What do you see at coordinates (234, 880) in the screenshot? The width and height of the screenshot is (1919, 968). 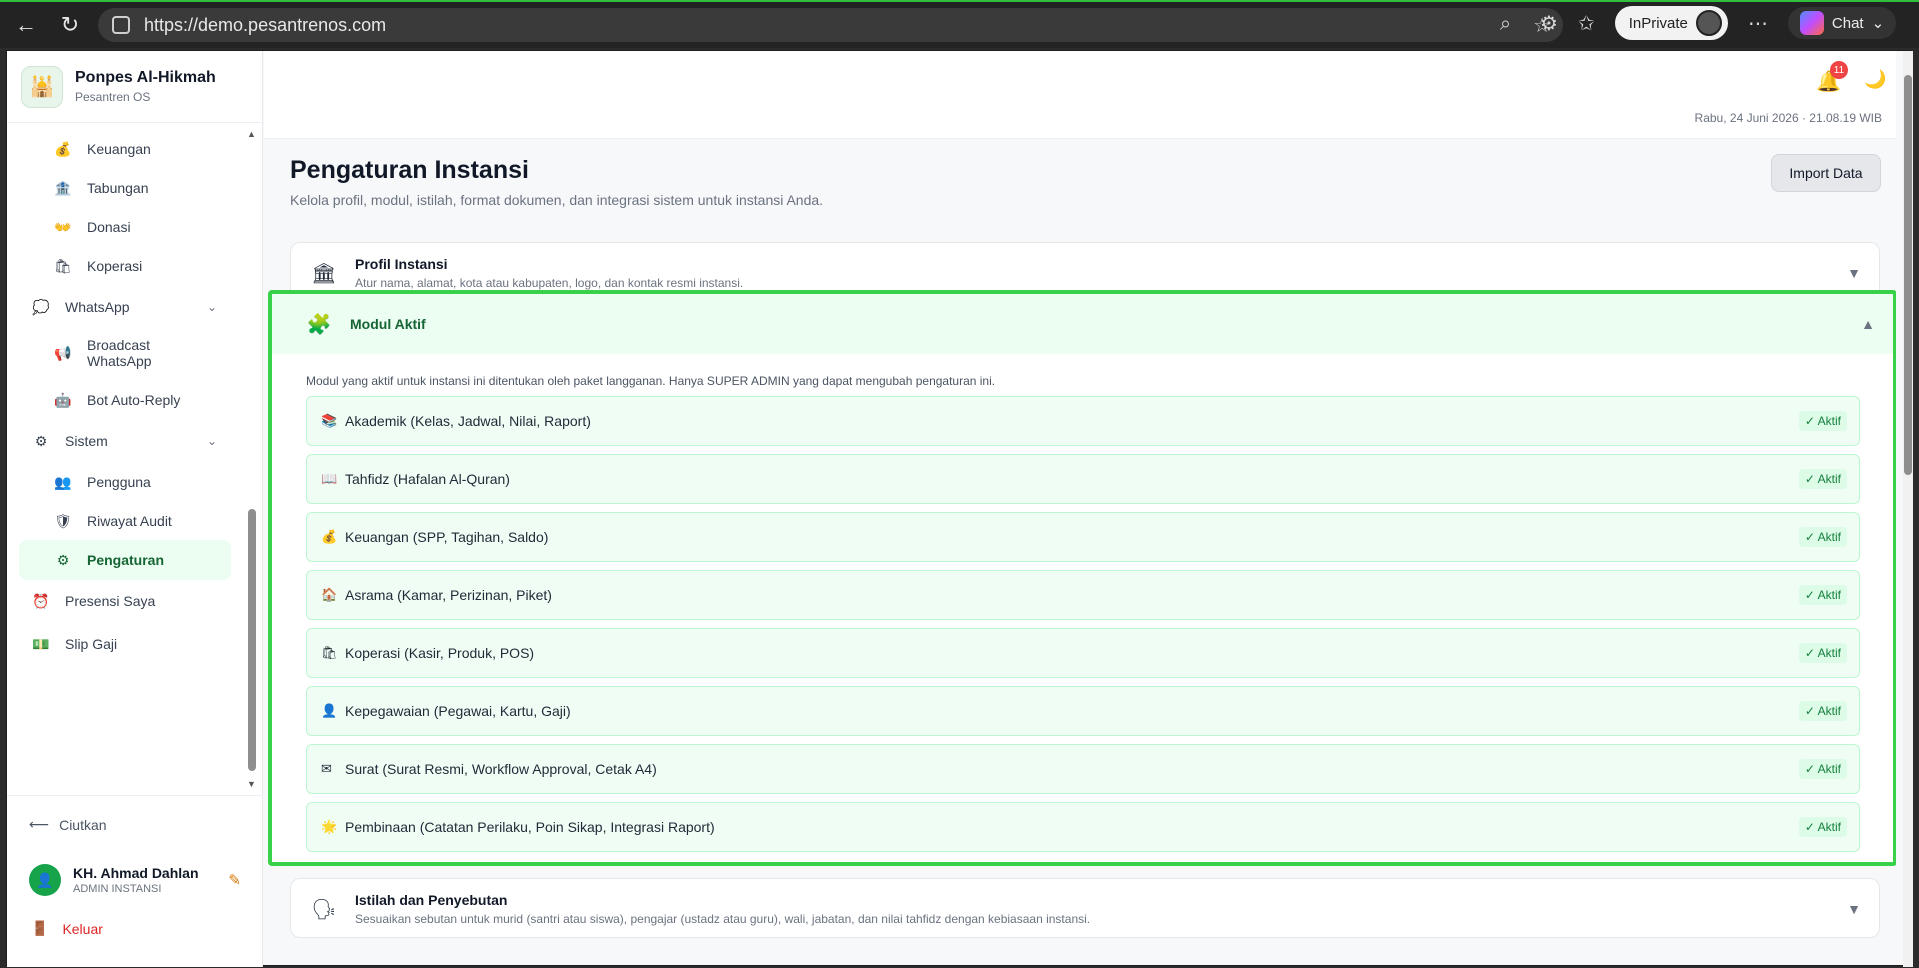 I see `pencil-icon: ✎` at bounding box center [234, 880].